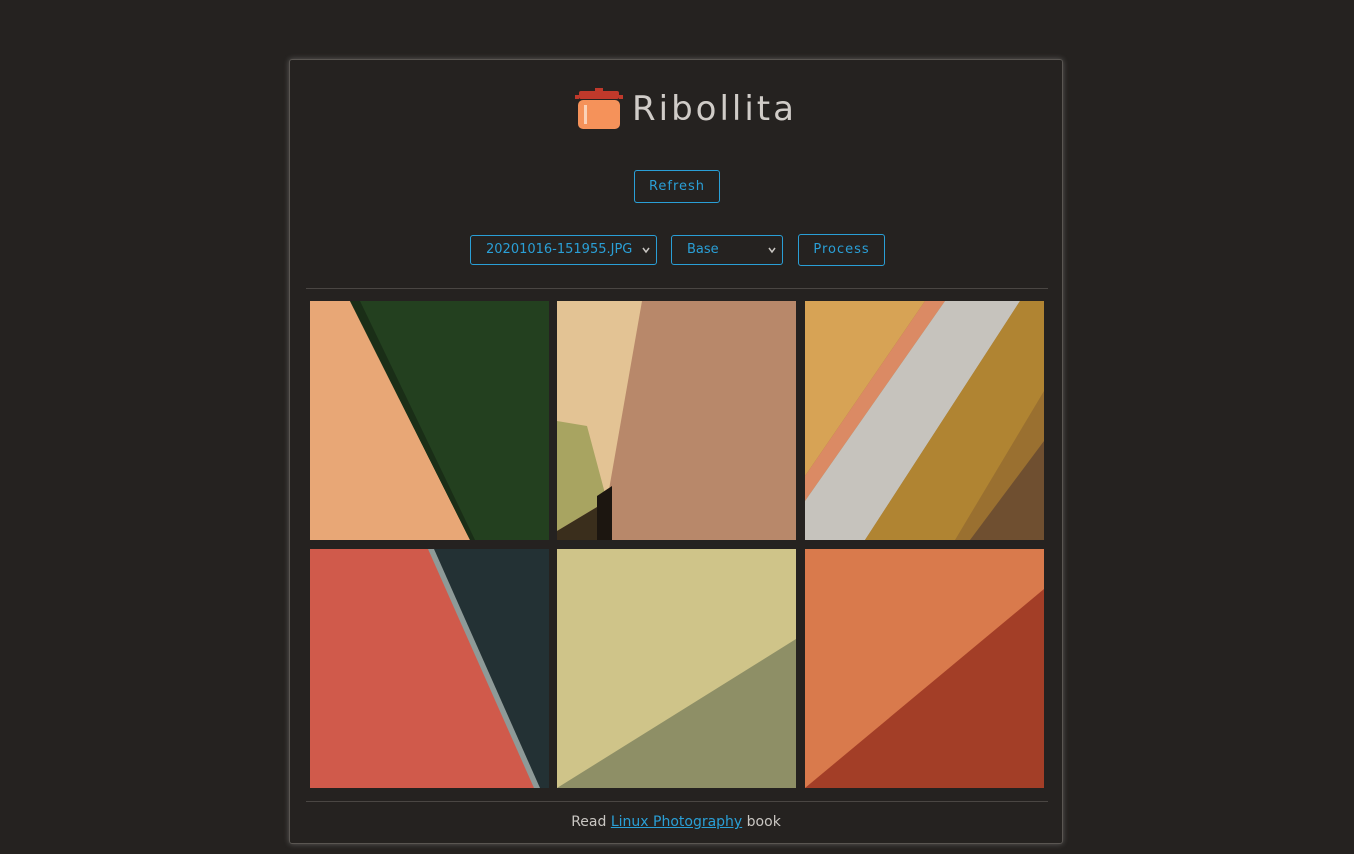 Image resolution: width=1354 pixels, height=854 pixels. I want to click on refresh-button: Refresh, so click(677, 186).